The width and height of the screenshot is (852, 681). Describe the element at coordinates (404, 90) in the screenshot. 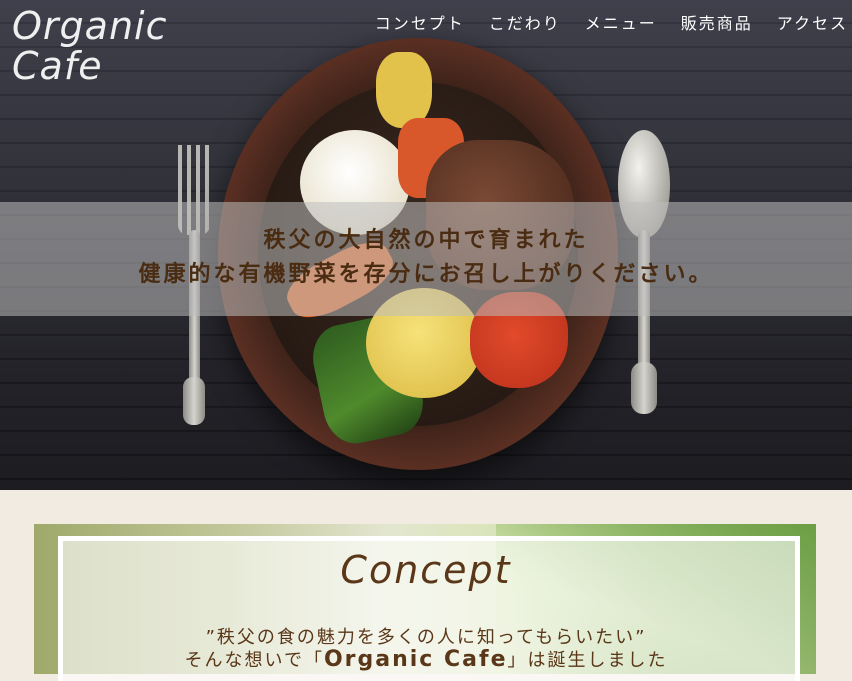

I see `squash-image` at that location.